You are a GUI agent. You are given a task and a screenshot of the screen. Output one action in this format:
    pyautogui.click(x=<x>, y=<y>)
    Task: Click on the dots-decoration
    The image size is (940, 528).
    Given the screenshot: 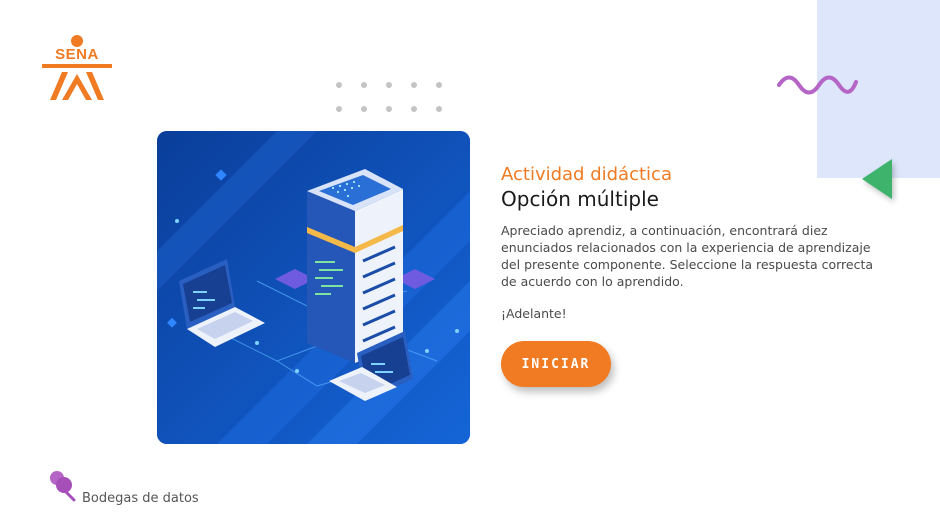 What is the action you would take?
    pyautogui.click(x=389, y=97)
    